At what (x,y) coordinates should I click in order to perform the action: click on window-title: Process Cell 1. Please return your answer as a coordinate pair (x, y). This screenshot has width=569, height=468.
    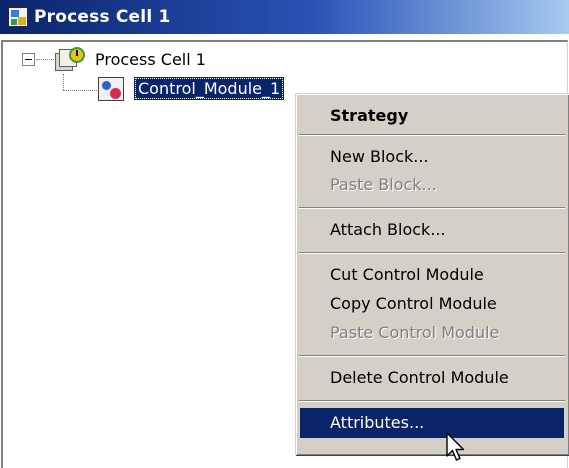
    Looking at the image, I should click on (102, 17).